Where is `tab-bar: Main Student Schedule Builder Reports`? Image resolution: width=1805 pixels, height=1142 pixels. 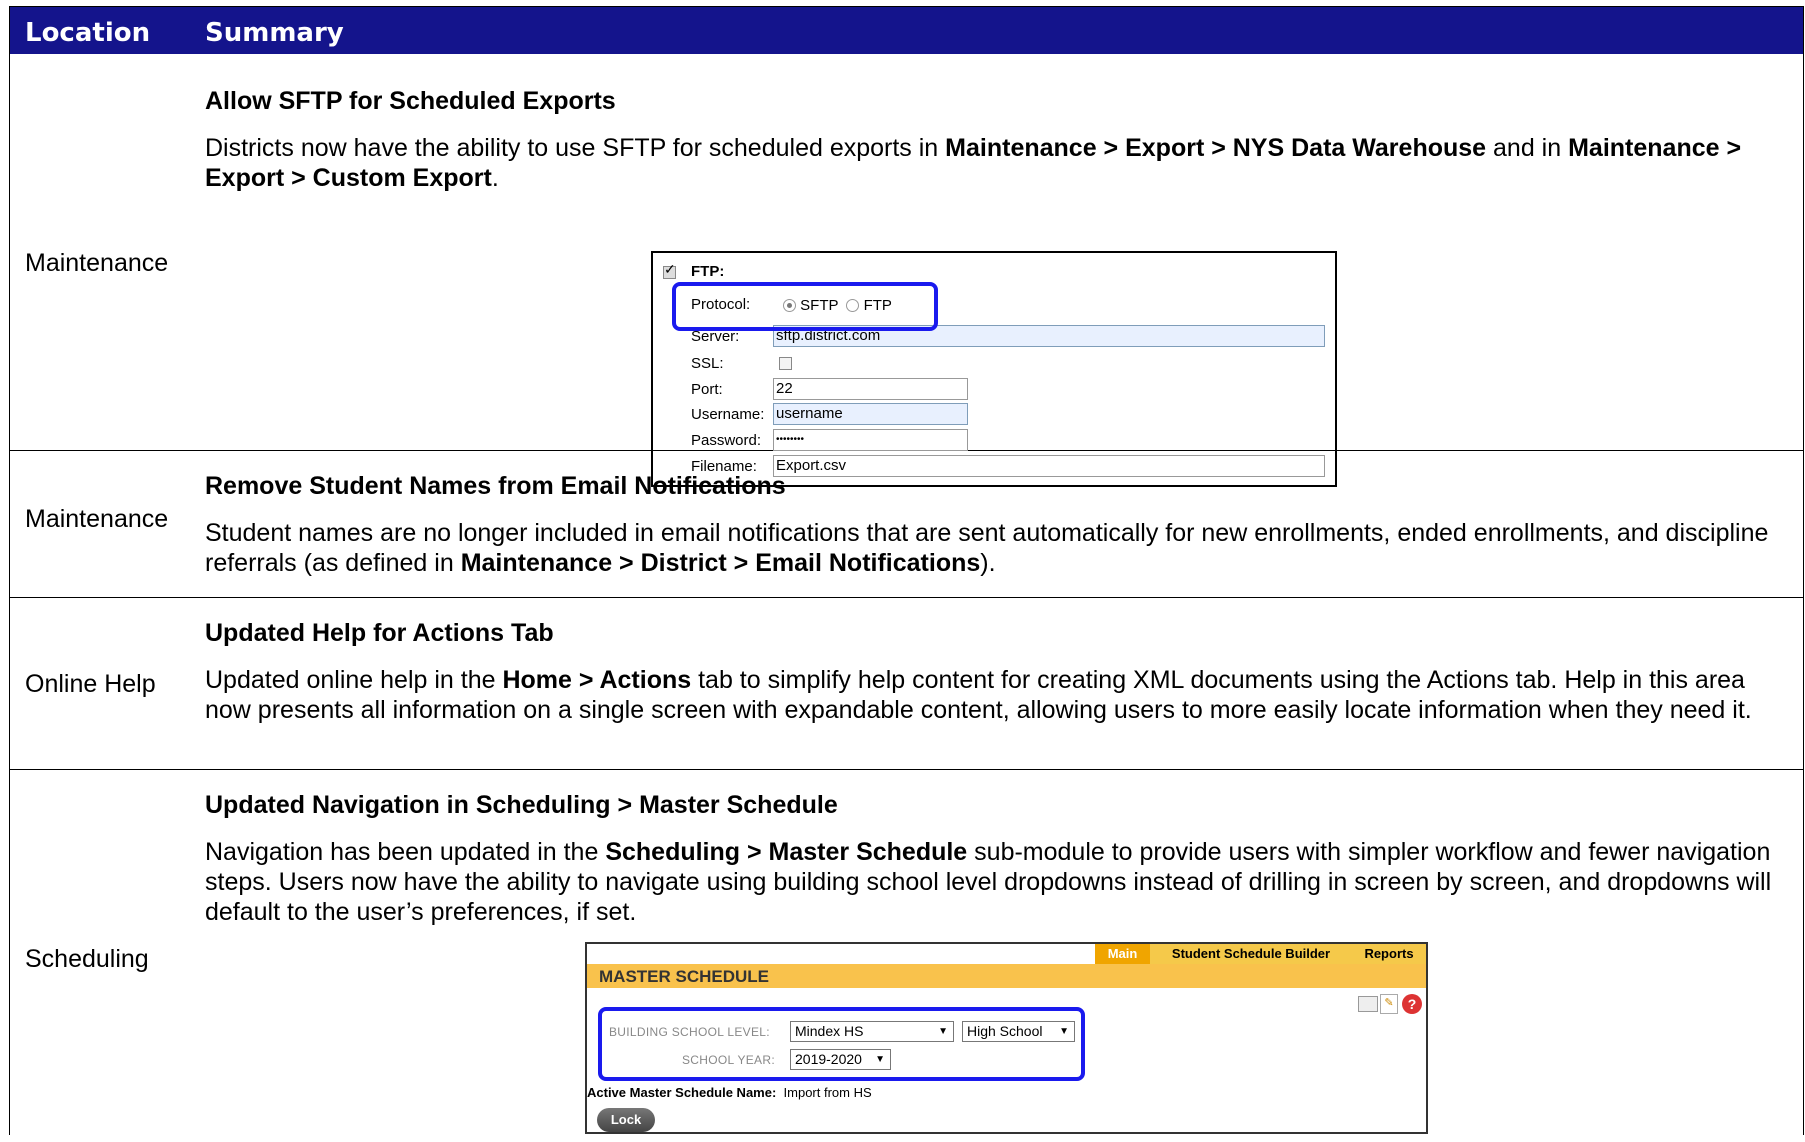
tab-bar: Main Student Schedule Builder Reports is located at coordinates (1006, 954).